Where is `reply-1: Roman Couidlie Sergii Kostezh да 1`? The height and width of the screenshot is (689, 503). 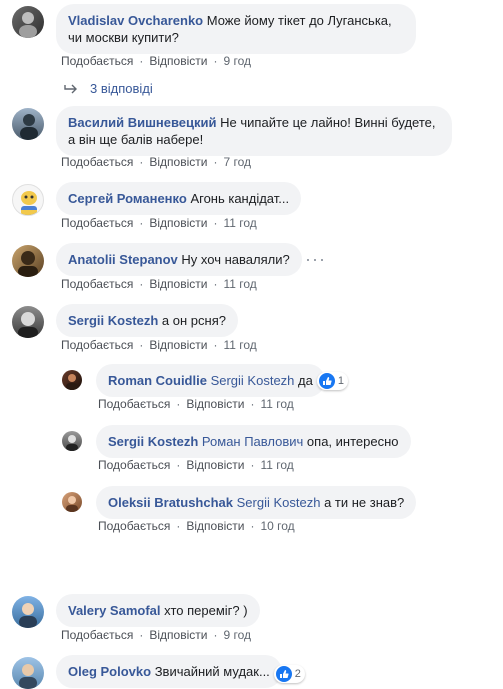 reply-1: Roman Couidlie Sergii Kostezh да 1 is located at coordinates (205, 380).